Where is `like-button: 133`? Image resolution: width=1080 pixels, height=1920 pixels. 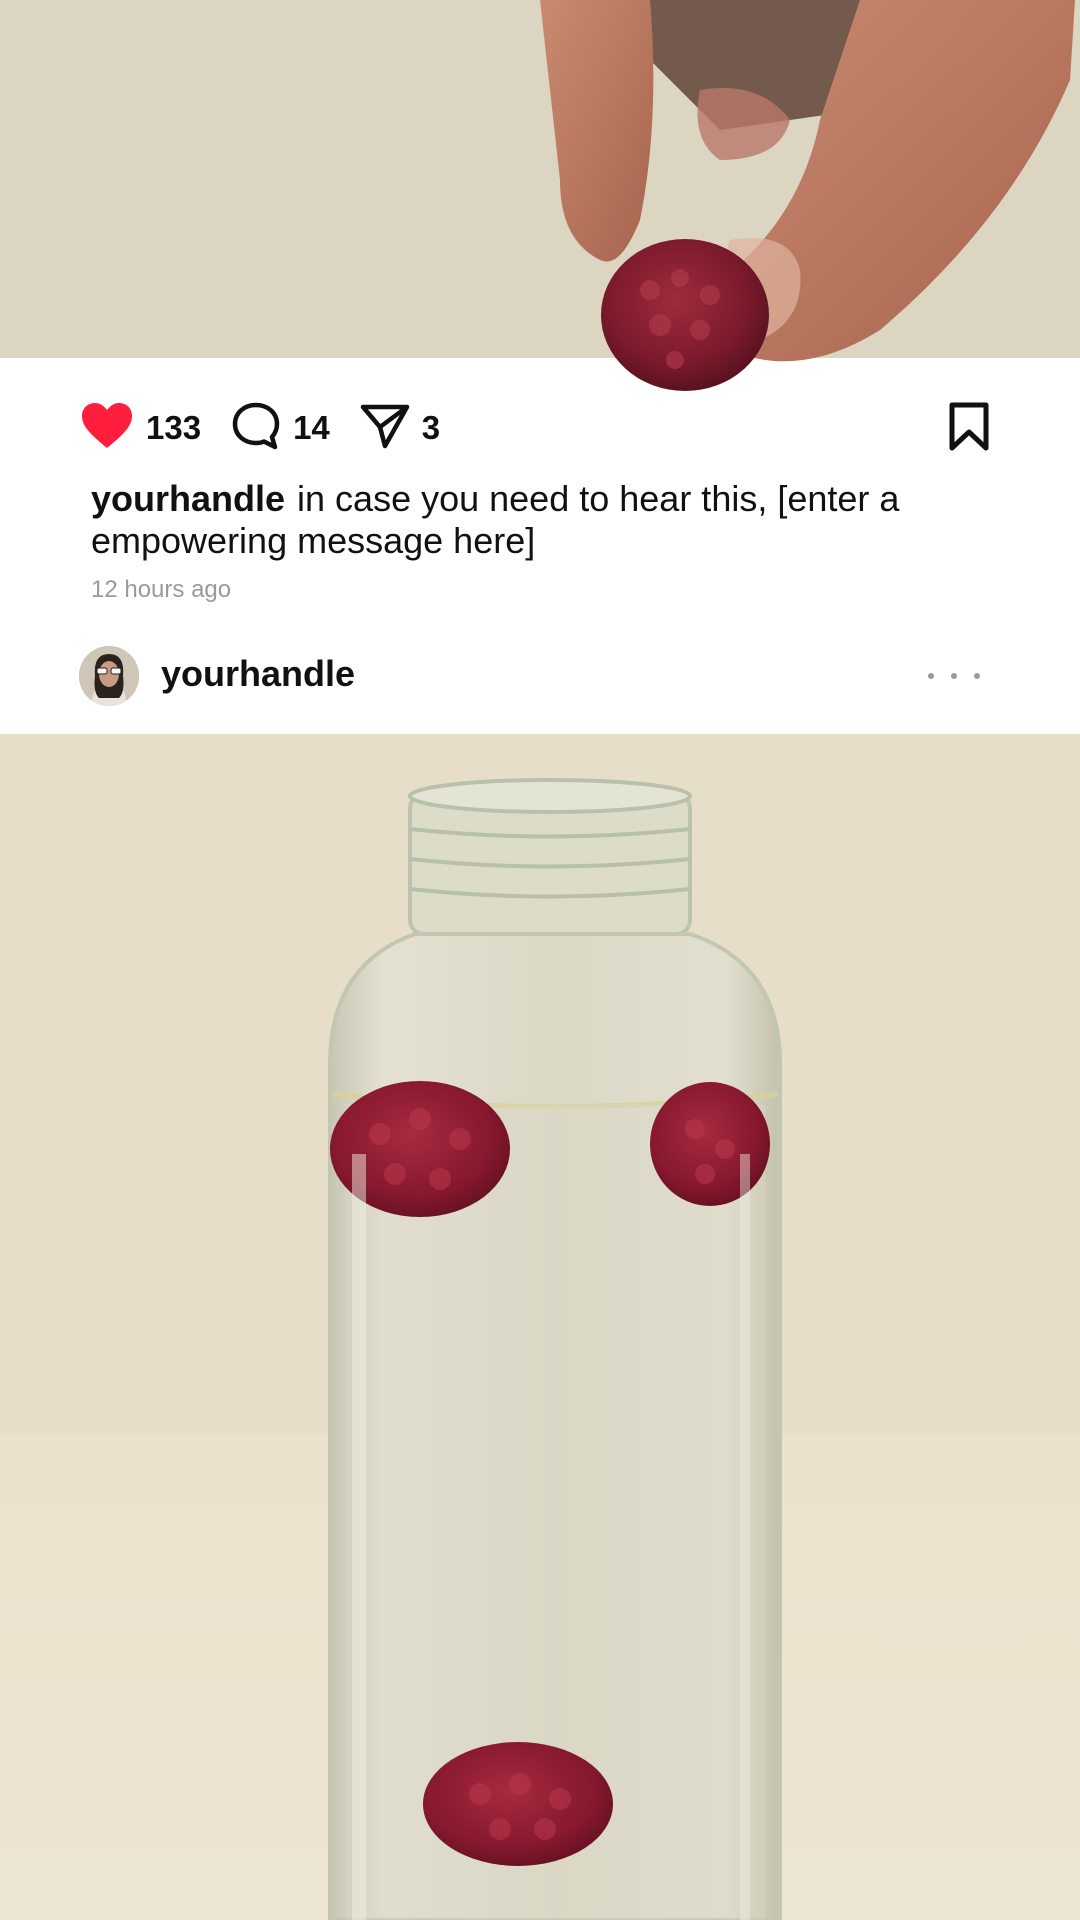 like-button: 133 is located at coordinates (140, 428).